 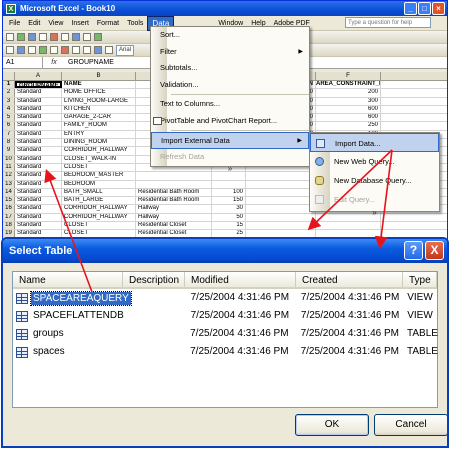 What do you see at coordinates (99, 143) in the screenshot?
I see `cell-b: DINING_ROOM` at bounding box center [99, 143].